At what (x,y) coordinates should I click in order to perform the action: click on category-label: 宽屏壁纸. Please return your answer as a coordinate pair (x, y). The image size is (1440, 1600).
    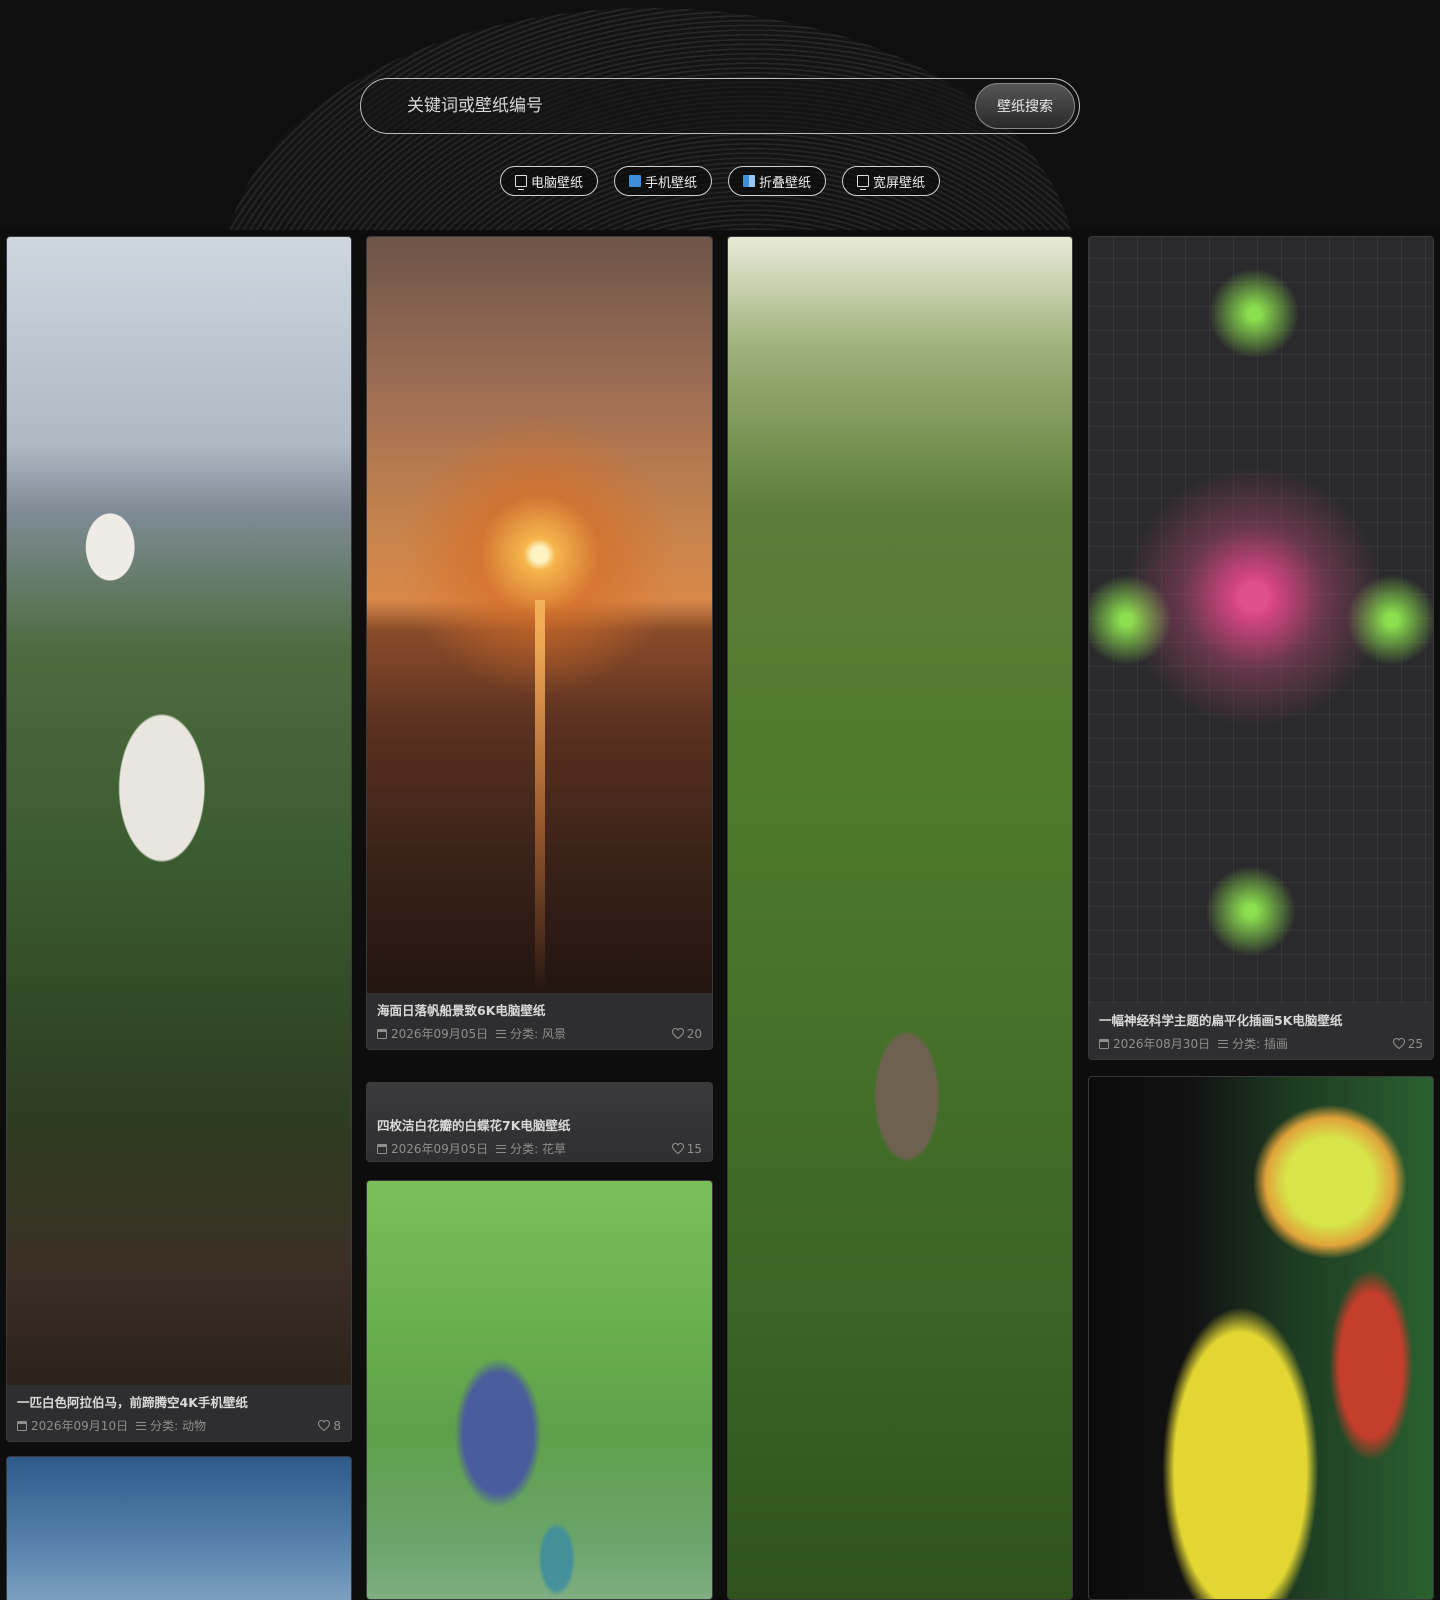
    Looking at the image, I should click on (899, 183).